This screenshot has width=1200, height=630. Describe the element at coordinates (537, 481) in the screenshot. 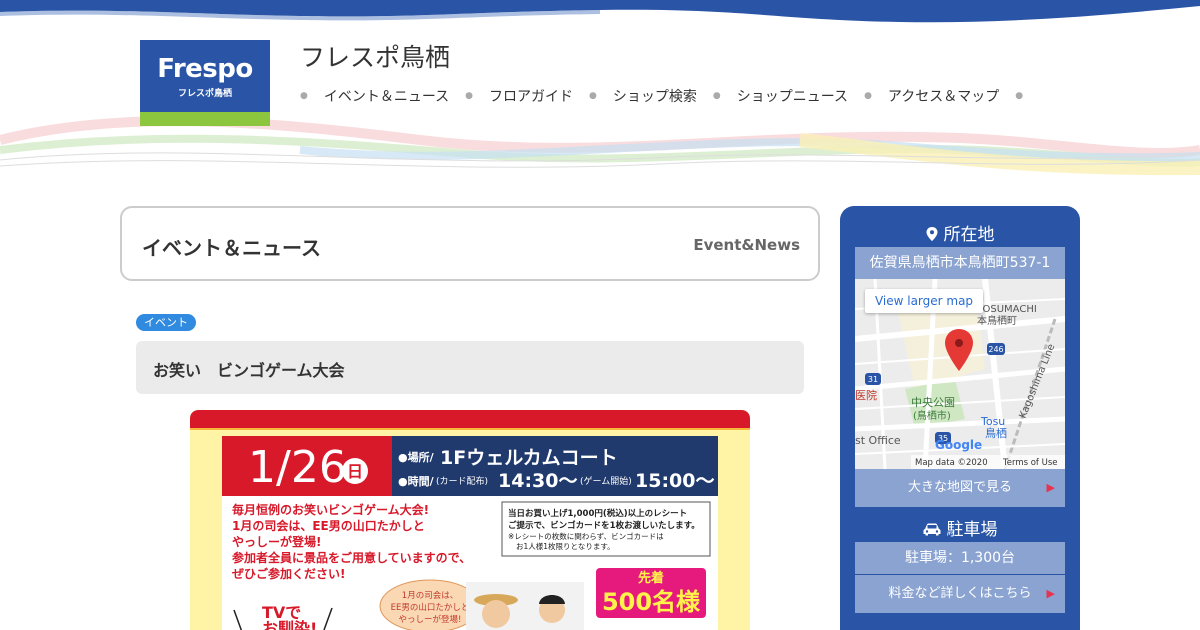

I see `poster-card-time: 14:30〜` at that location.